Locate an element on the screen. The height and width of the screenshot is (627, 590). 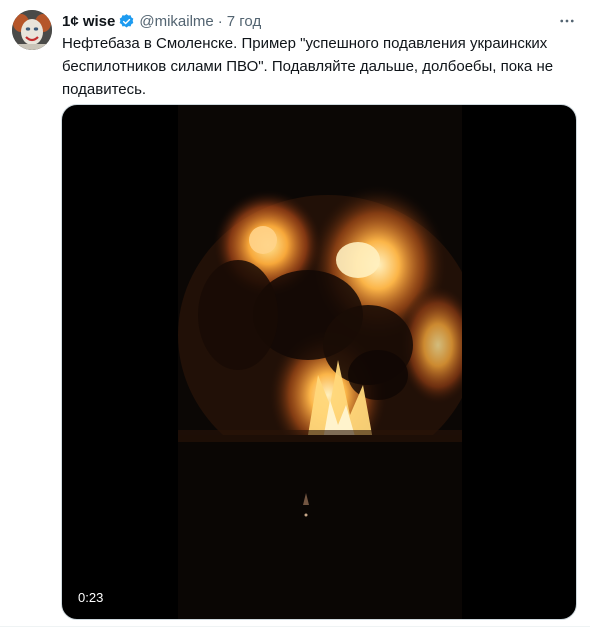
avatar is located at coordinates (32, 30).